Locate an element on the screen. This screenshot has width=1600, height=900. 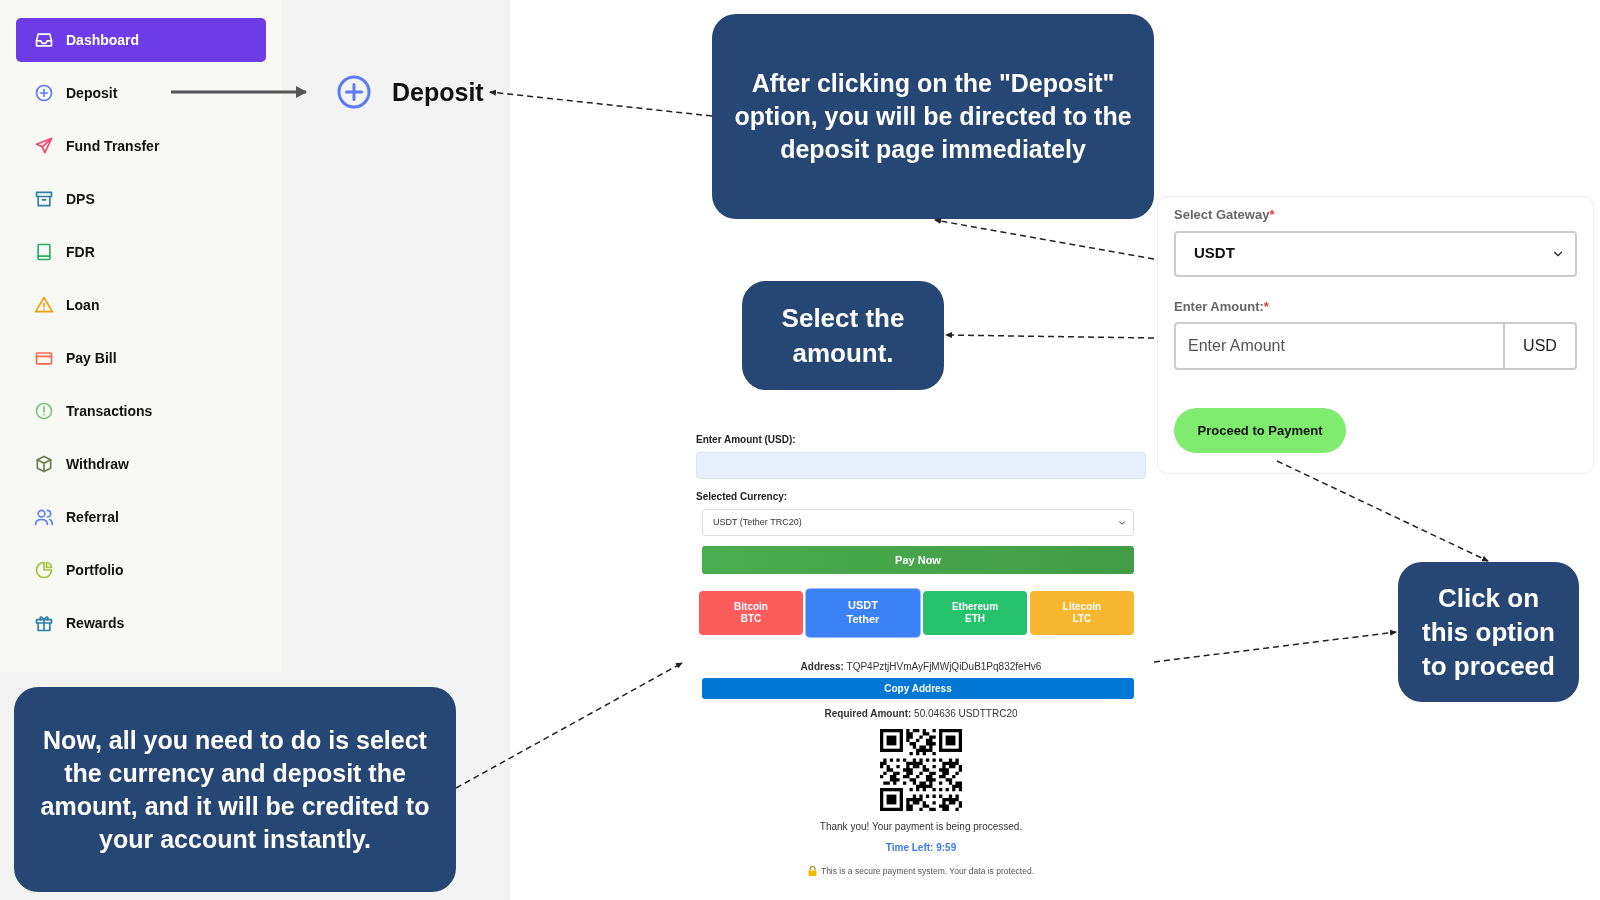
gift-icon is located at coordinates (44, 623).